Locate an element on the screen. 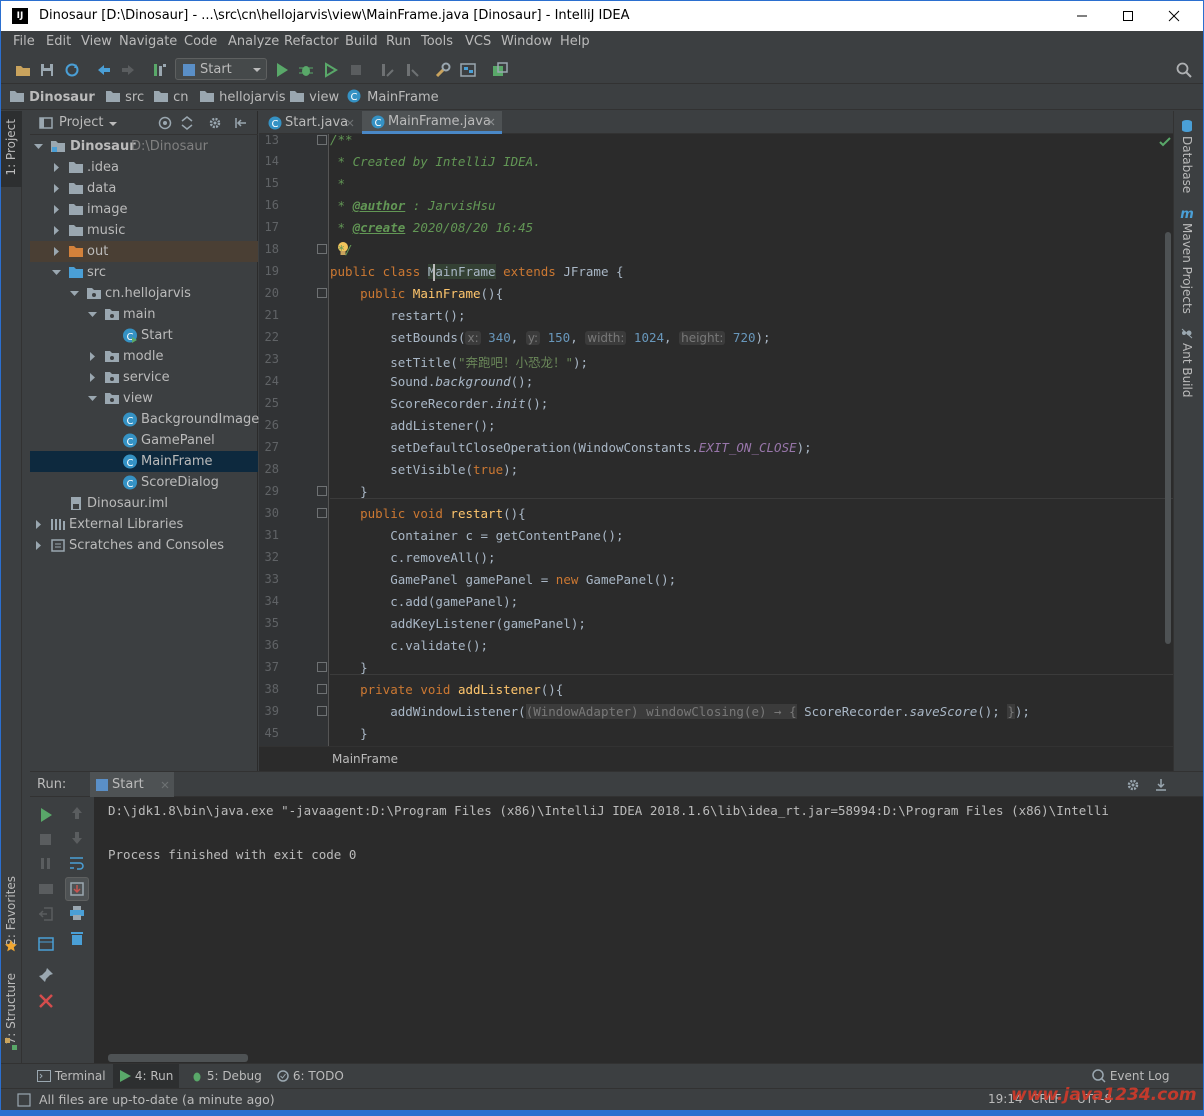 The image size is (1204, 1116). tool-tab-debug: 5: Debug is located at coordinates (226, 1076).